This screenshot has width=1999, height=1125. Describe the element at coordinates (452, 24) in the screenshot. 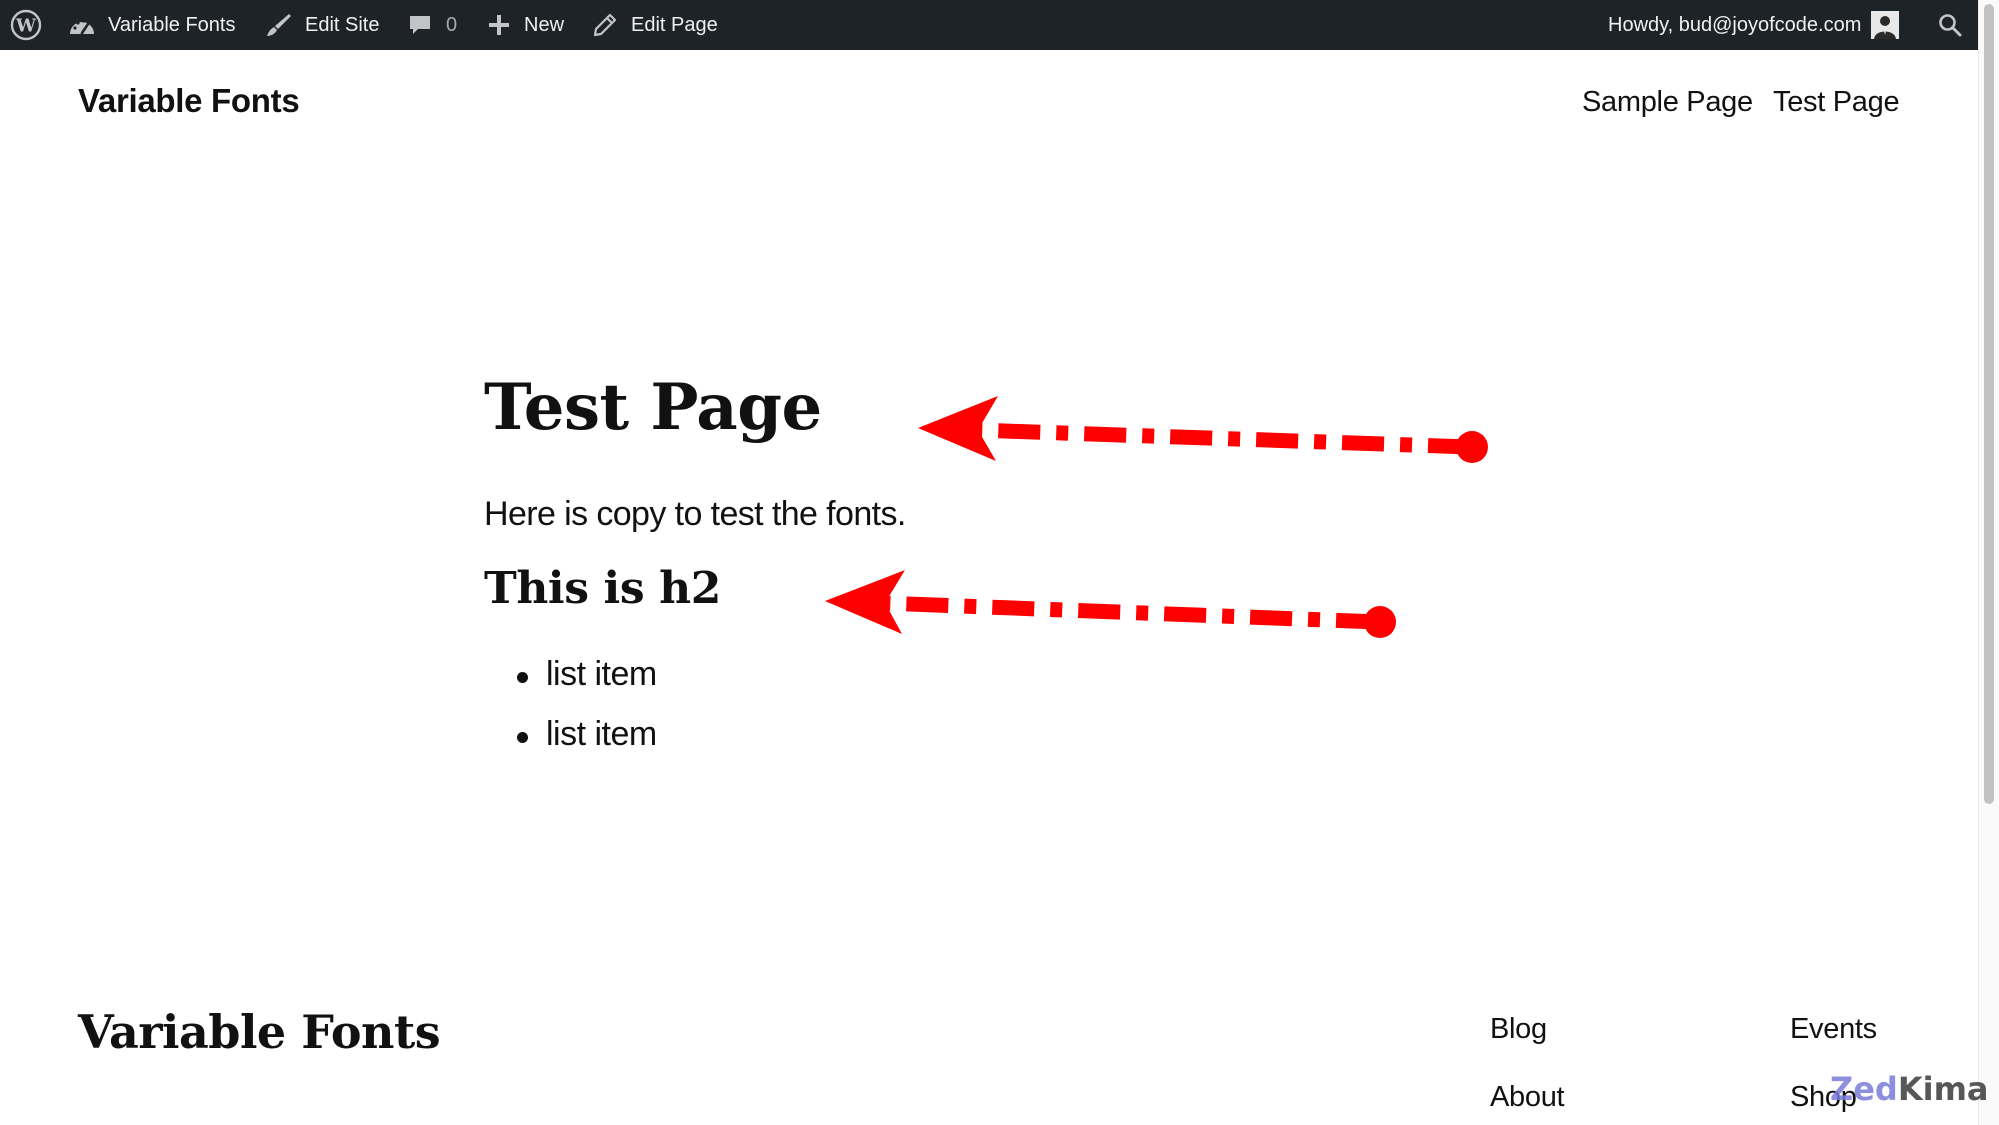

I see `comments-count: 0` at that location.